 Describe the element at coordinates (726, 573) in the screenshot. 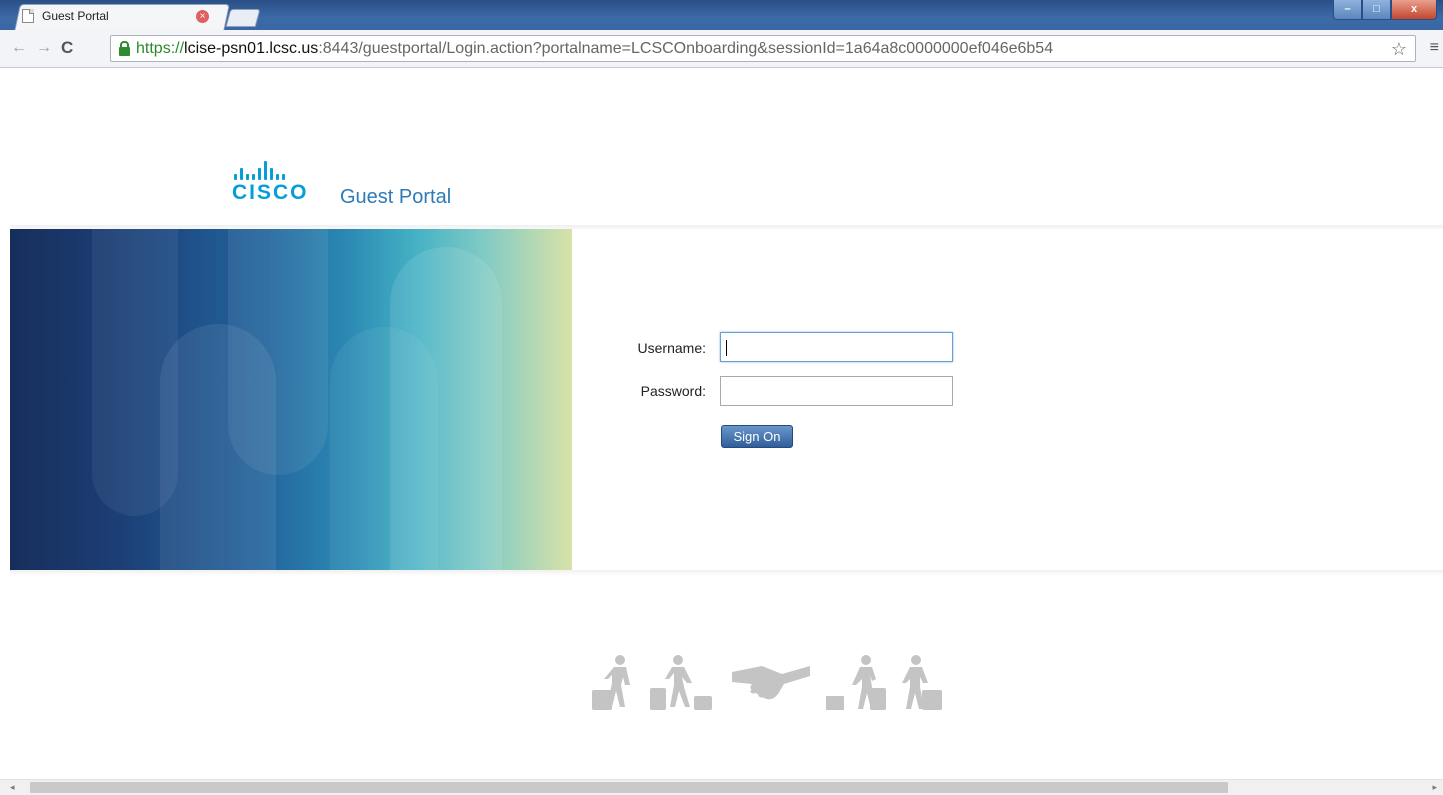

I see `band-bottom-shadow` at that location.